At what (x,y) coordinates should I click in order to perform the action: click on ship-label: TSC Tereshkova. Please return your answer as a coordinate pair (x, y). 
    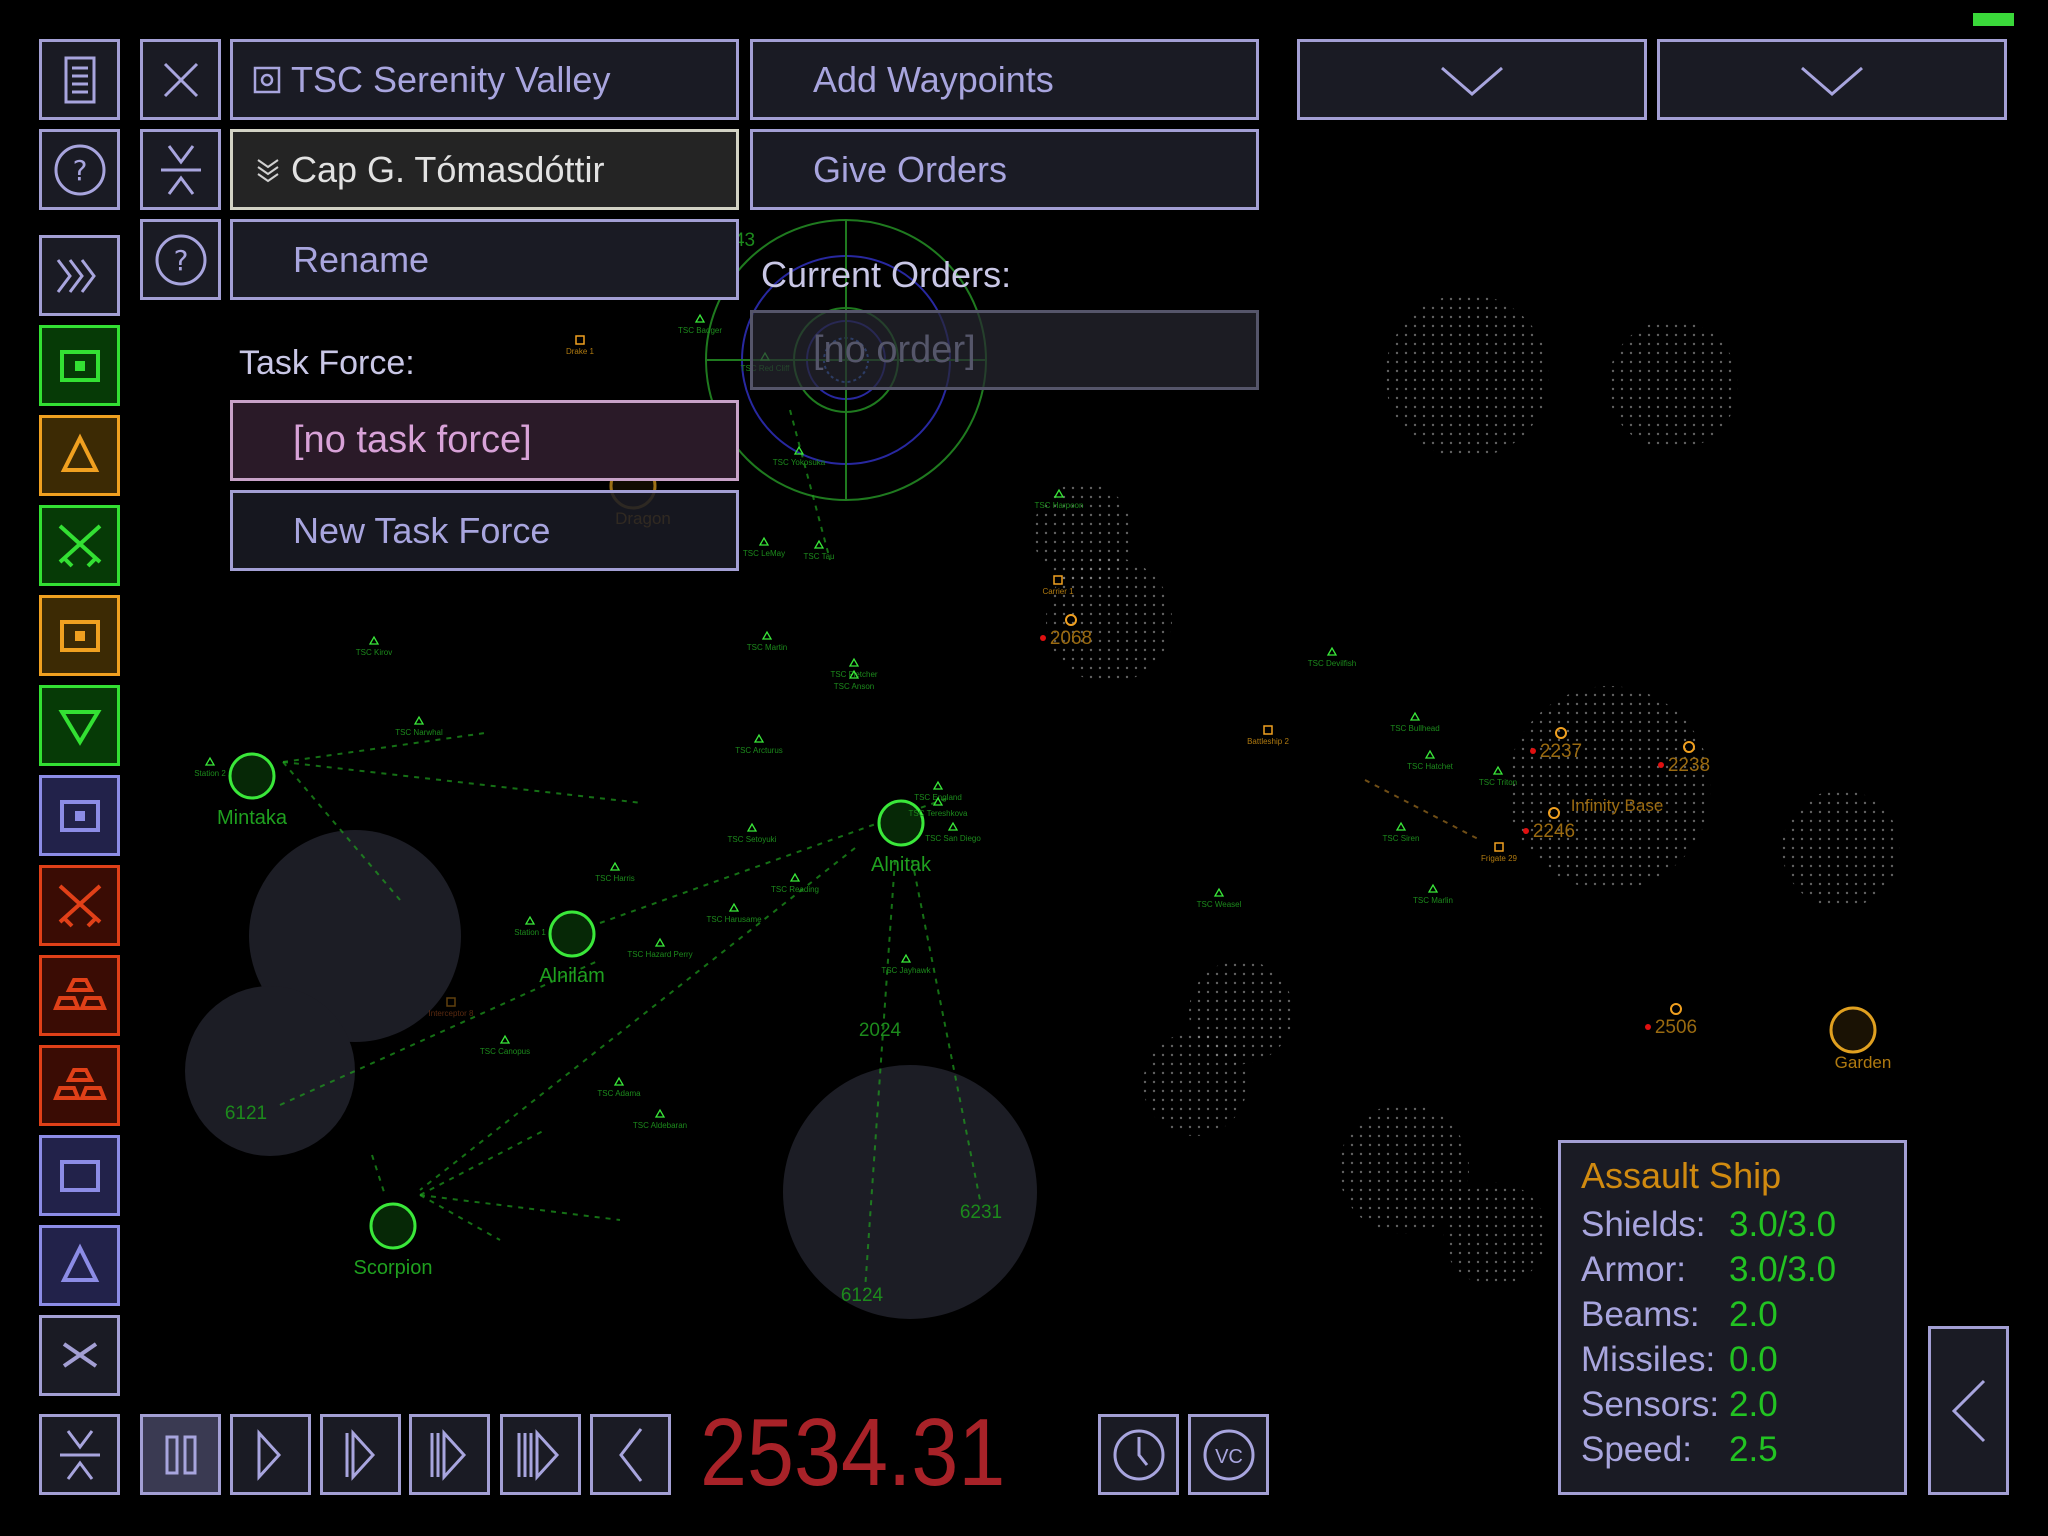
    Looking at the image, I should click on (939, 813).